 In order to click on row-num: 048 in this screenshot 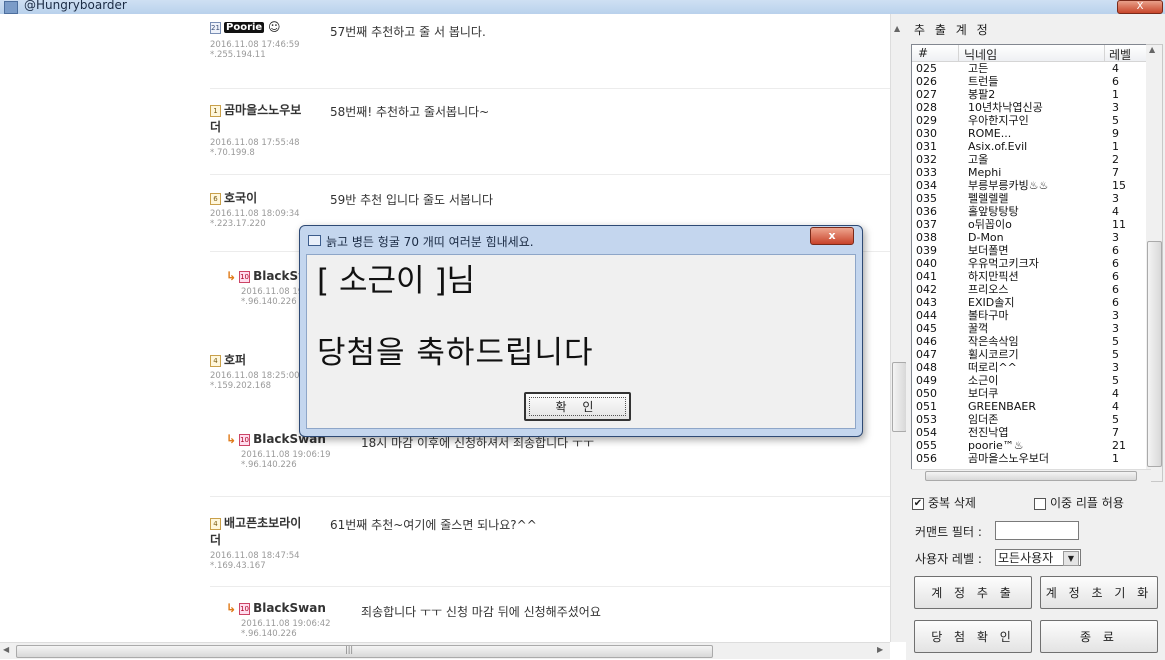, I will do `click(926, 367)`.